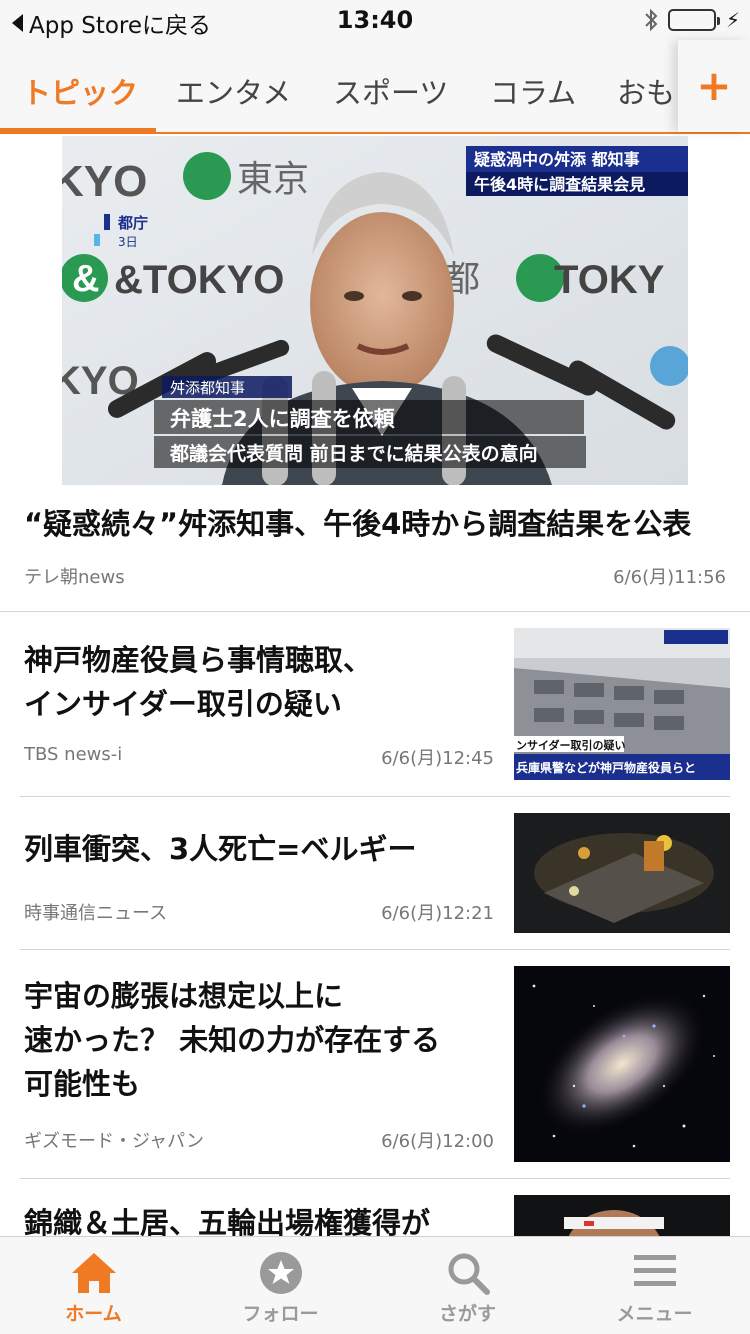  Describe the element at coordinates (609, 280) in the screenshot. I see `svg-text: TOKY` at that location.